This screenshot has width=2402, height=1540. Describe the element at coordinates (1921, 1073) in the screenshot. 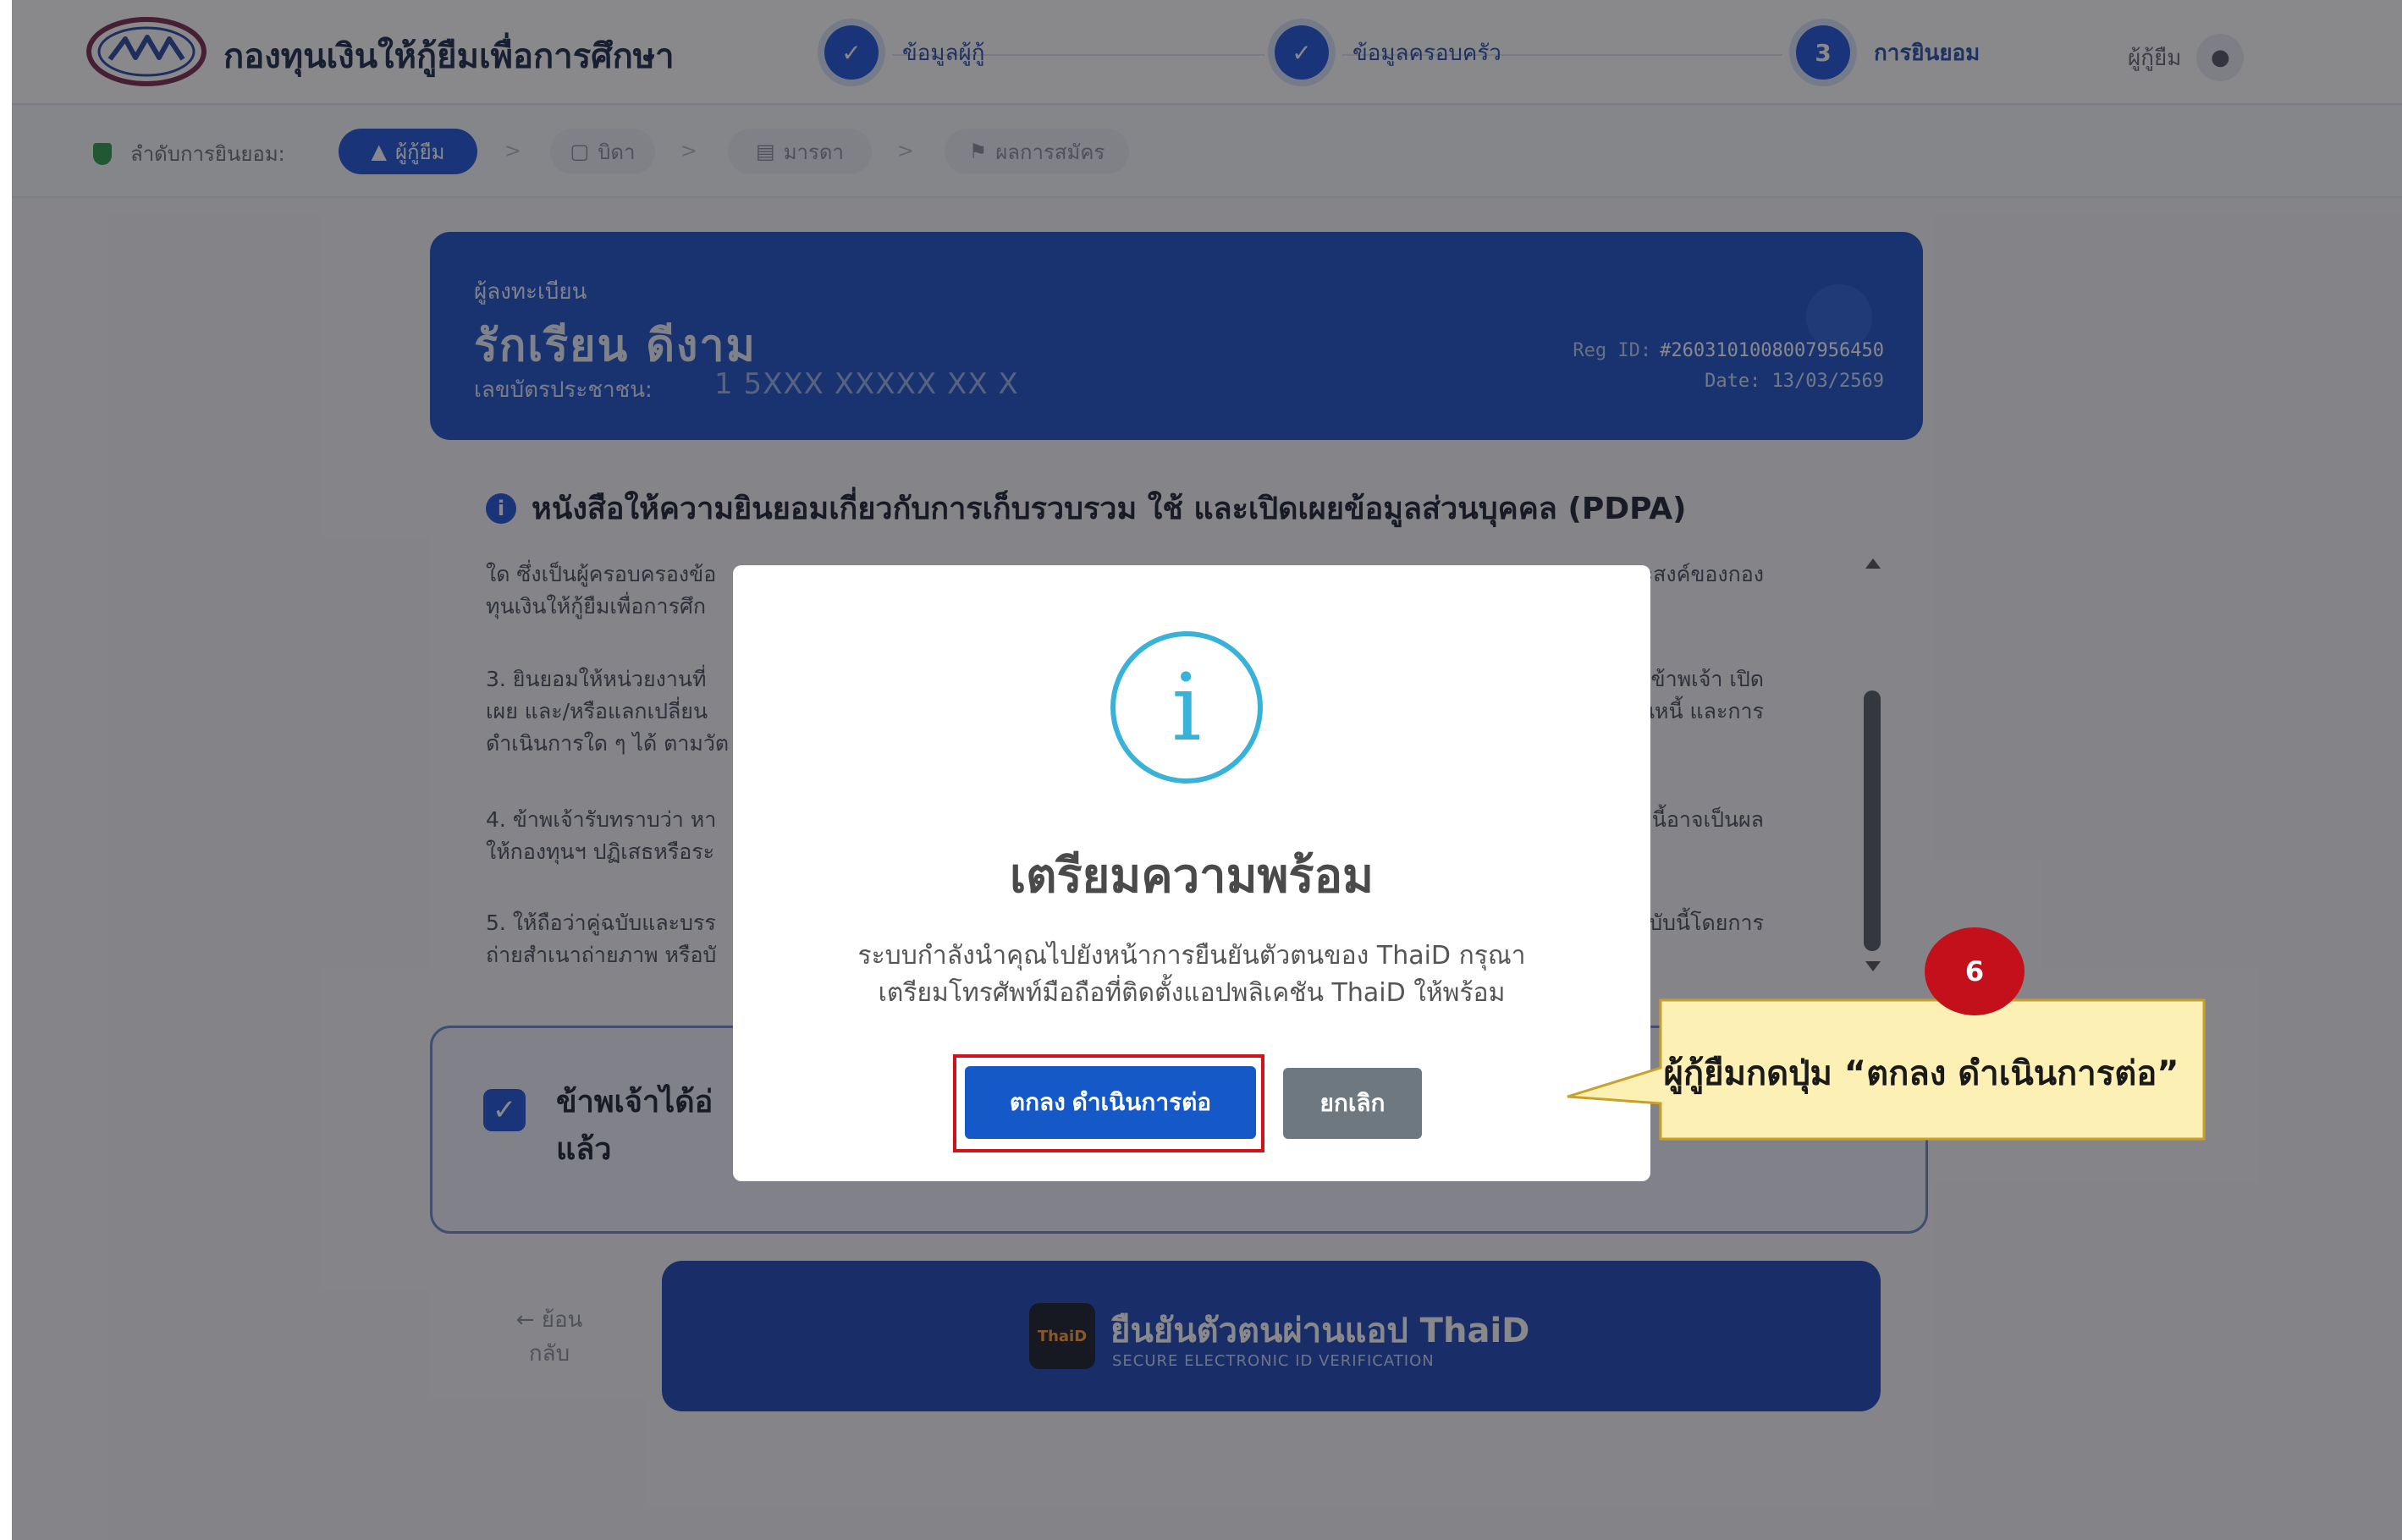

I see `tutorial-callout-text: ผู้กู้ยืมกดปุ่ม “ตกลง ดำเนินการต่อ”` at that location.